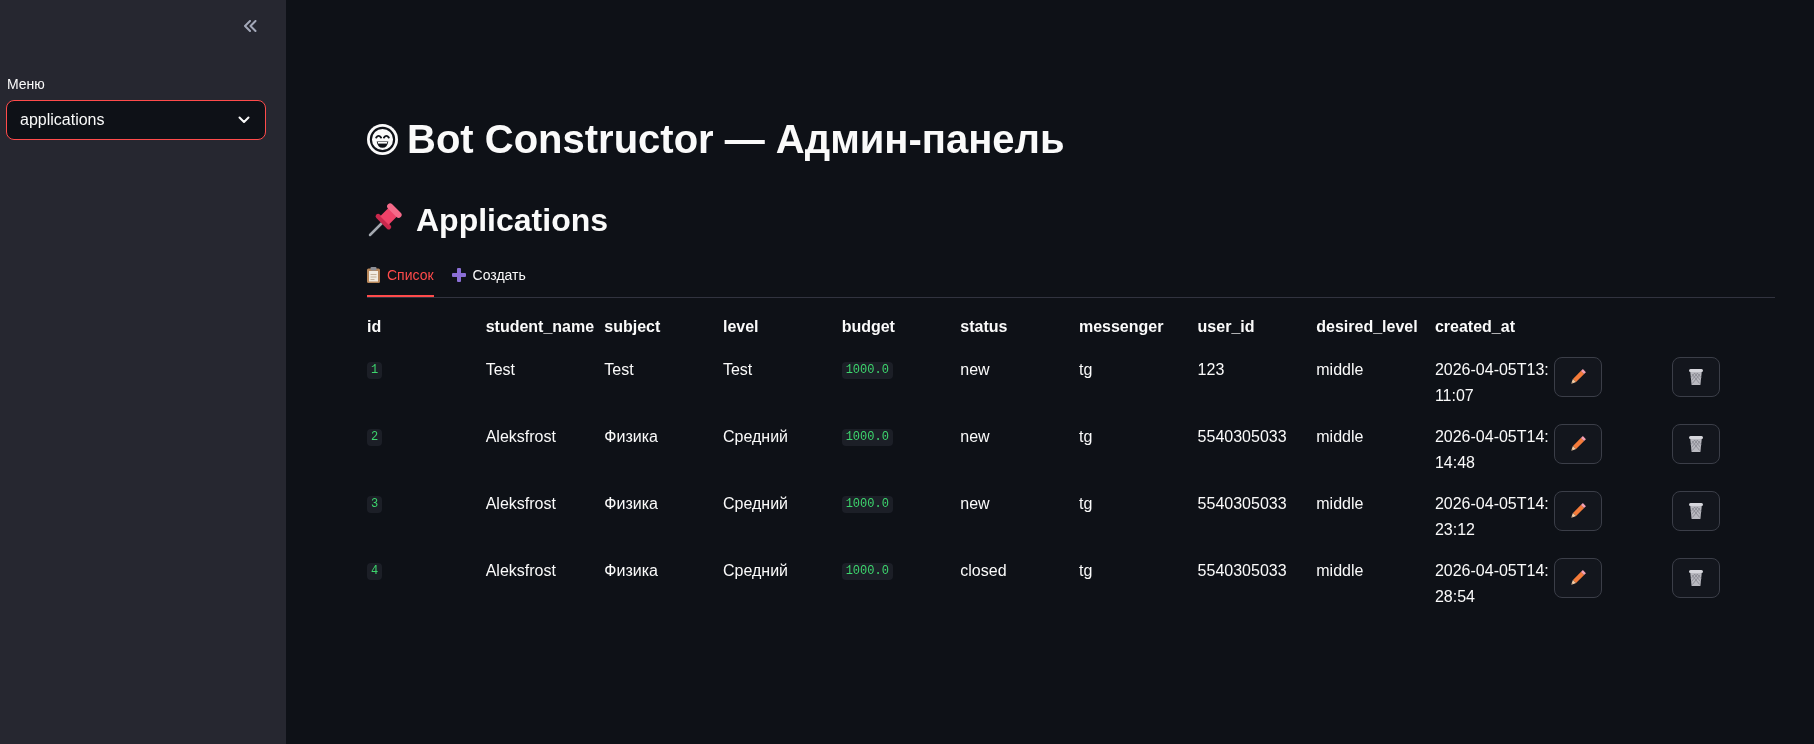 The width and height of the screenshot is (1814, 744). Describe the element at coordinates (382, 139) in the screenshot. I see `grinning-face-icon` at that location.